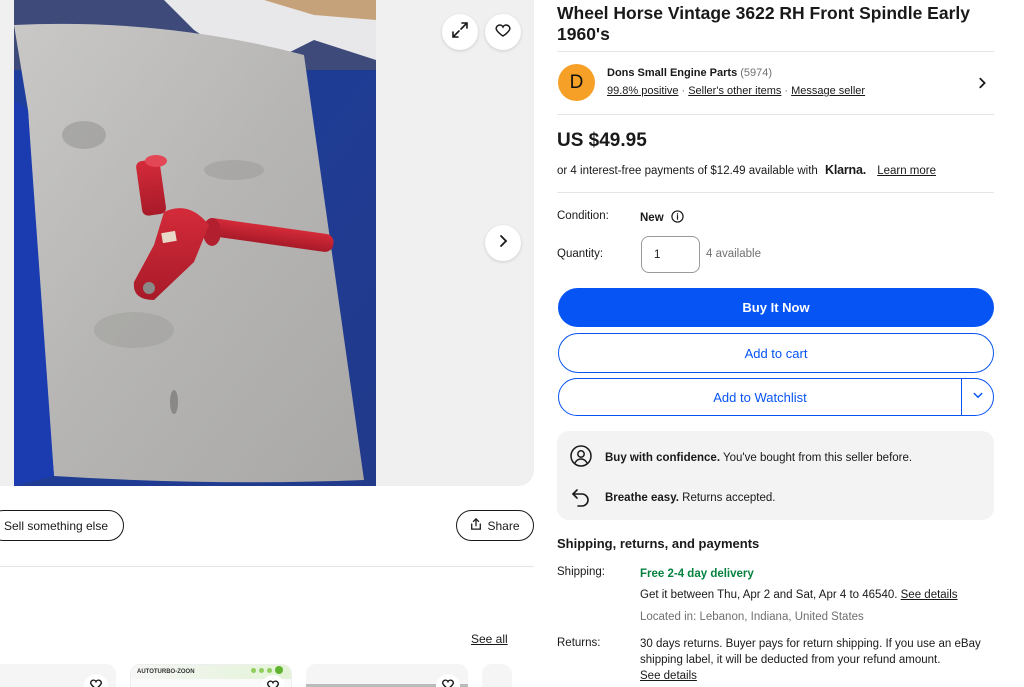  Describe the element at coordinates (583, 216) in the screenshot. I see `condition-label: Condition:` at that location.